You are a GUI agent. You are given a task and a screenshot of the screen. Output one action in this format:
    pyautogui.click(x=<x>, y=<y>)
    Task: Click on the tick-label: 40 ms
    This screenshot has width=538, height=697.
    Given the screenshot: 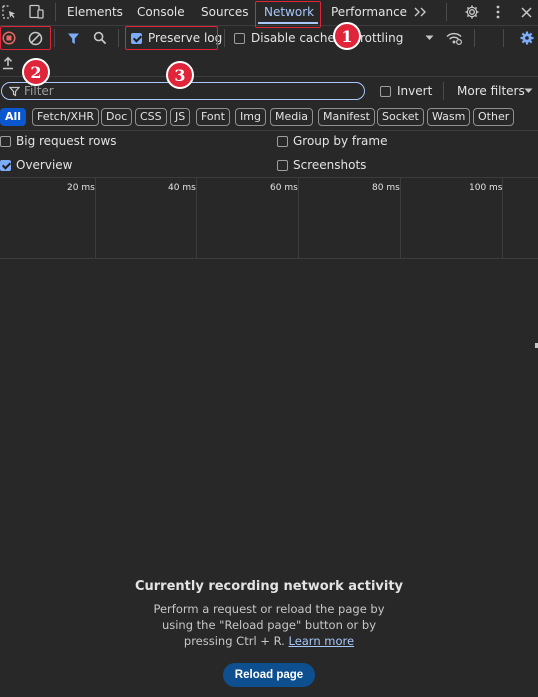 What is the action you would take?
    pyautogui.click(x=182, y=188)
    